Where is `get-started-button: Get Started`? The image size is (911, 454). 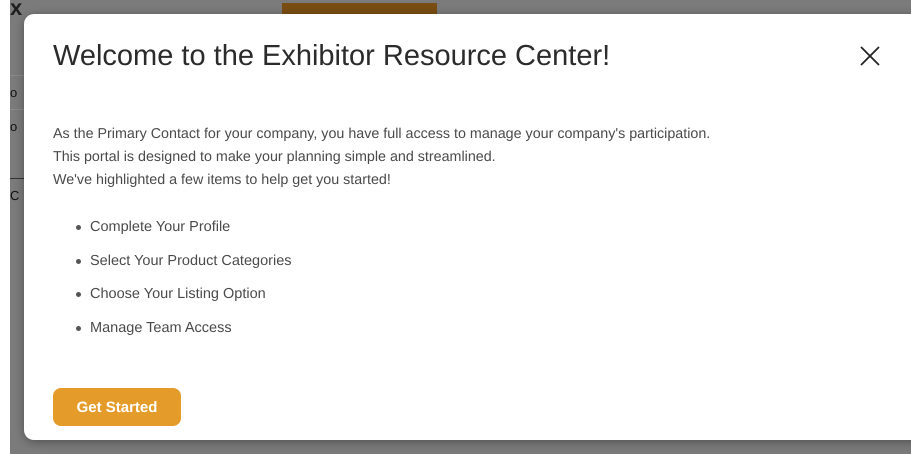
get-started-button: Get Started is located at coordinates (117, 407).